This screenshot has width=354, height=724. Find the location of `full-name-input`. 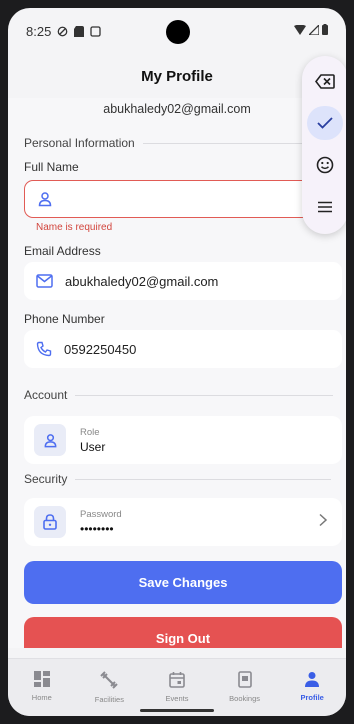

full-name-input is located at coordinates (180, 199).